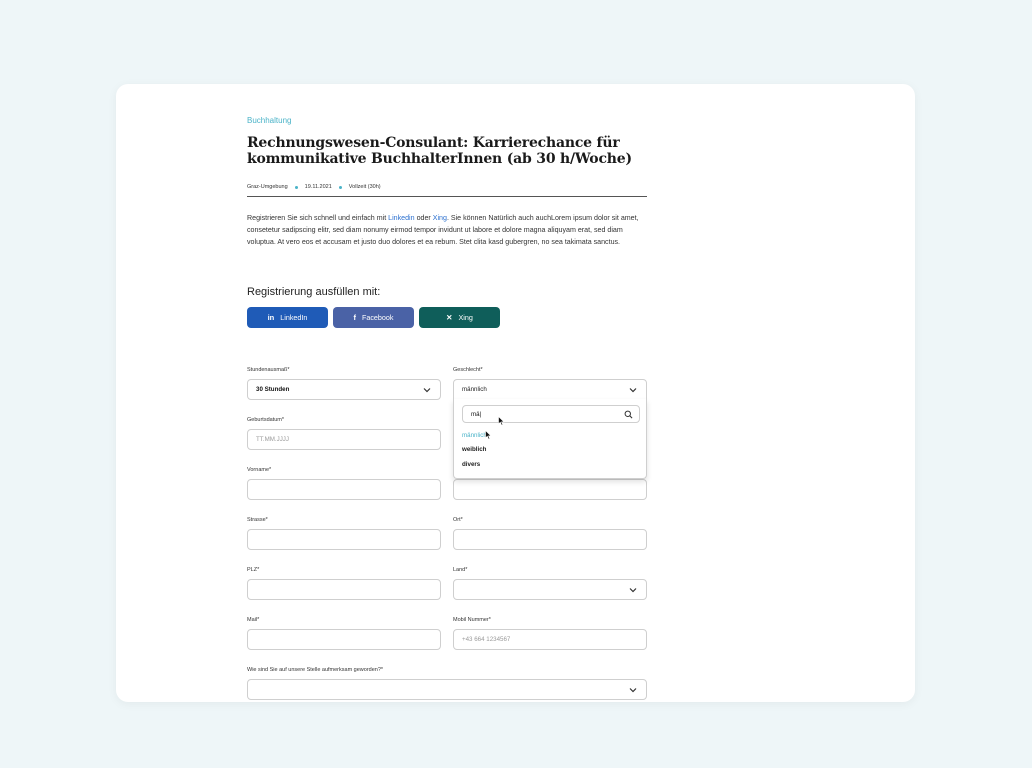 The width and height of the screenshot is (1032, 768). Describe the element at coordinates (551, 414) in the screenshot. I see `gender-search-input: mä|` at that location.